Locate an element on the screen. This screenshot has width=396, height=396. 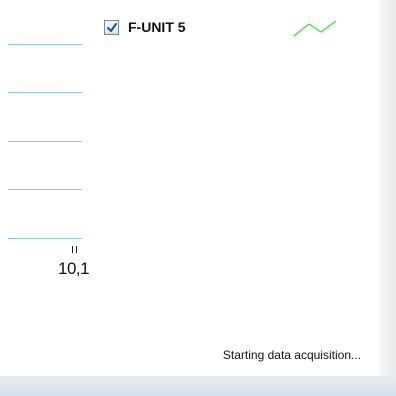
legend-series-line-swatch is located at coordinates (315, 28).